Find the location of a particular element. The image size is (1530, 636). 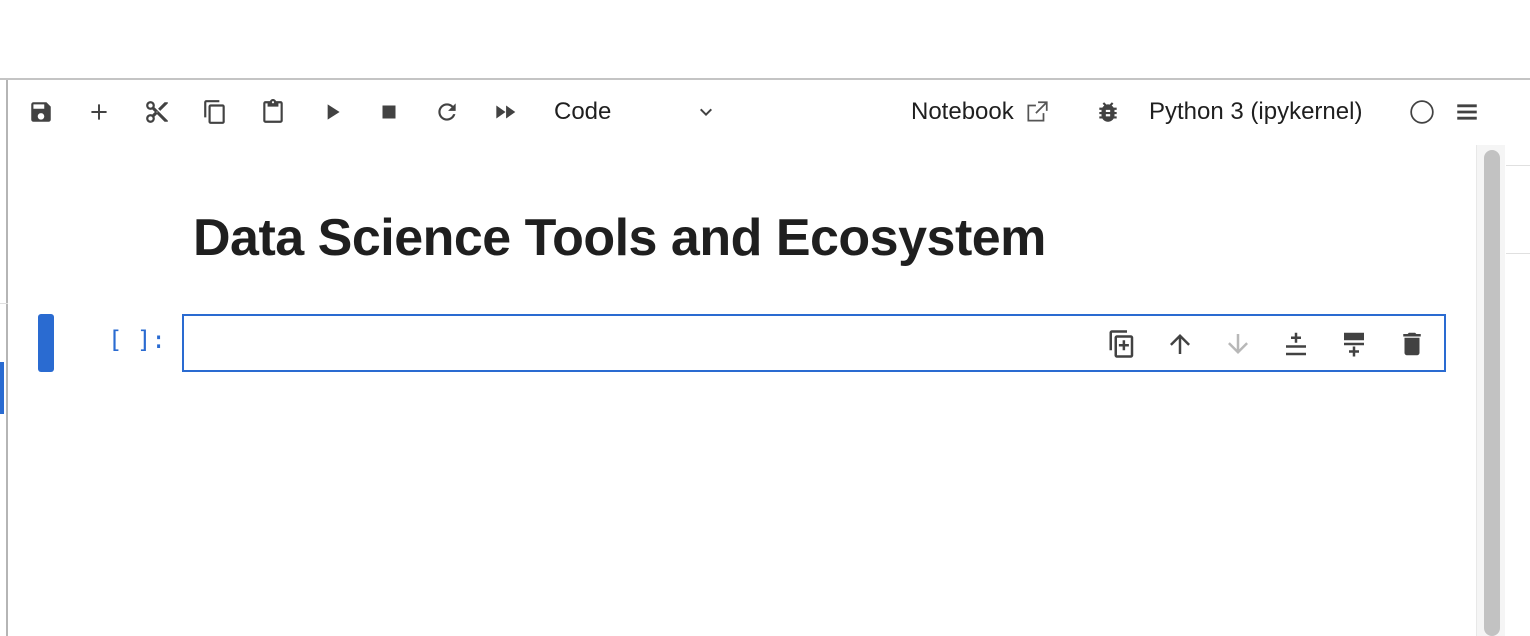

insert-below-icon is located at coordinates (1354, 344).